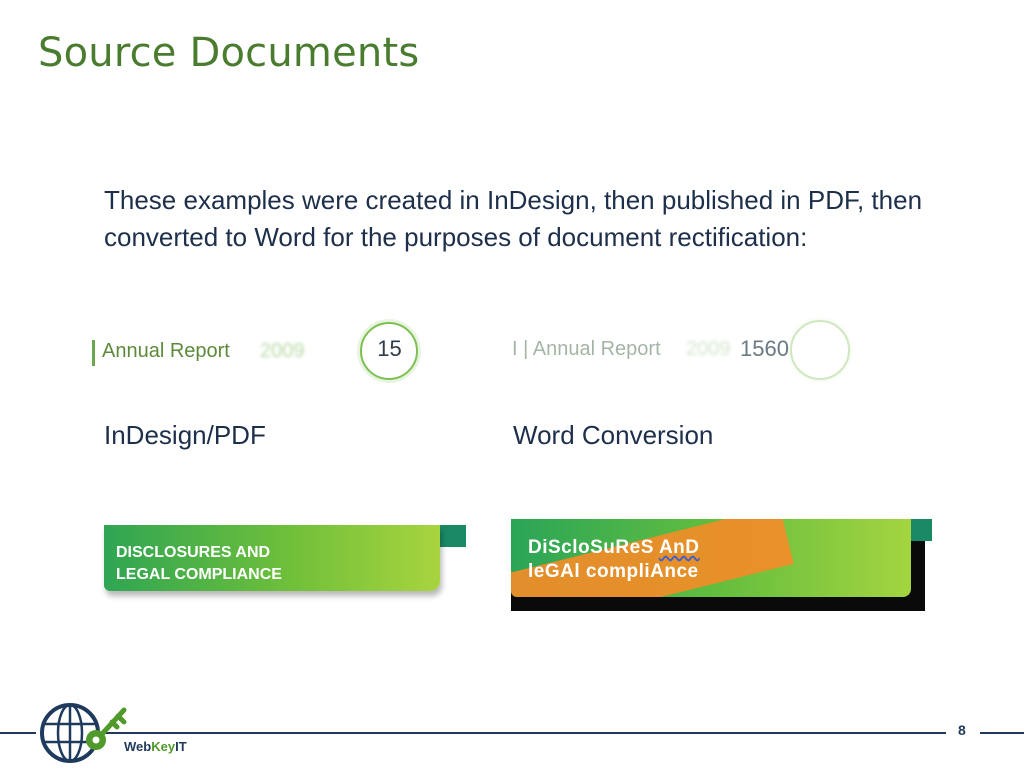  What do you see at coordinates (586, 349) in the screenshot?
I see `annual-report-label: I | Annual Report` at bounding box center [586, 349].